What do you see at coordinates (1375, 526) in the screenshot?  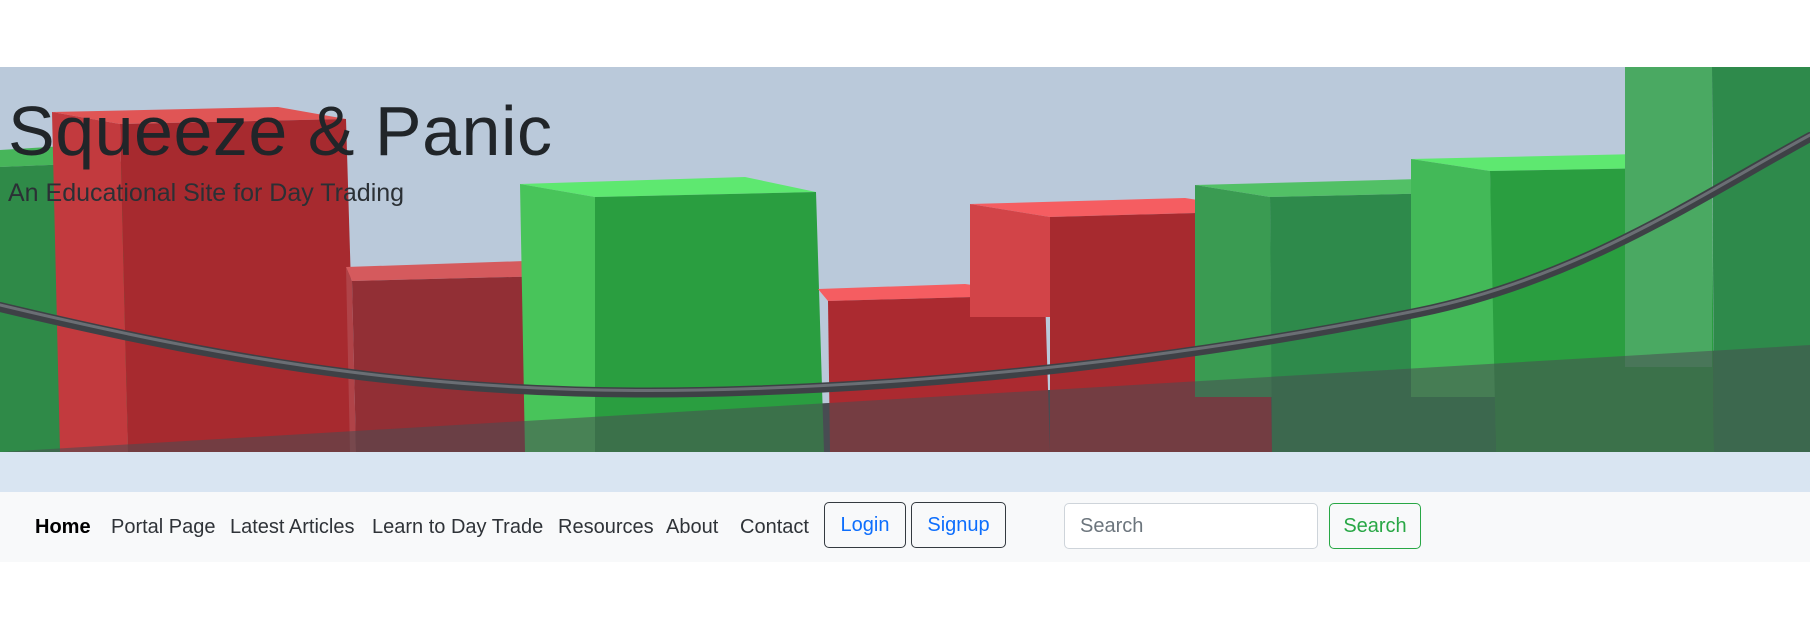 I see `search-button: Search` at bounding box center [1375, 526].